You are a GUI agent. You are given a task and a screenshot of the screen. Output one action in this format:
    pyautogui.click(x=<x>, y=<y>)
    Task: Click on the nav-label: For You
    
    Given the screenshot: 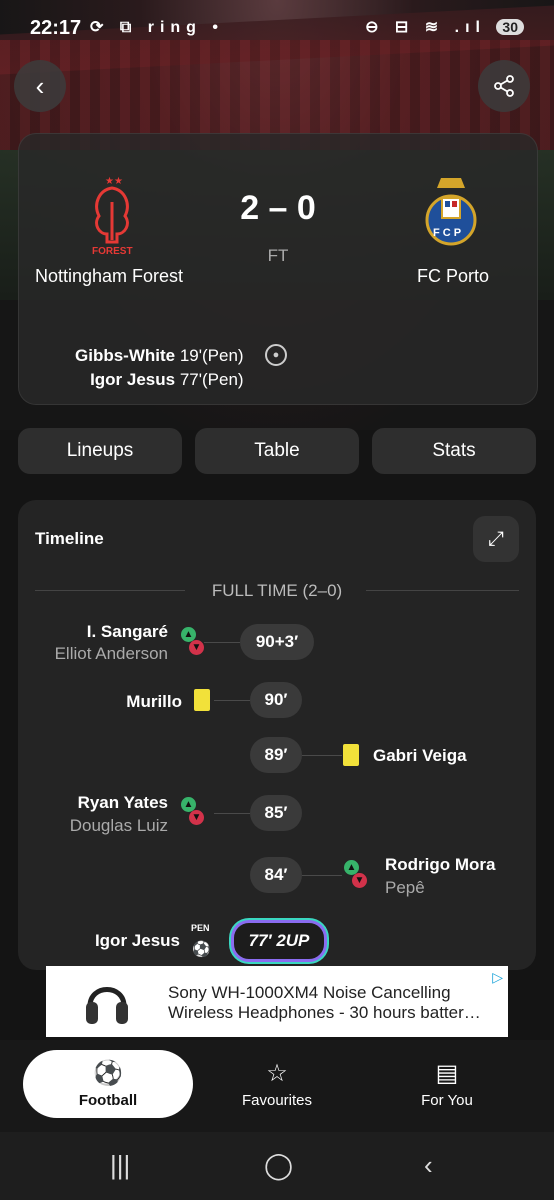 What is the action you would take?
    pyautogui.click(x=447, y=1100)
    